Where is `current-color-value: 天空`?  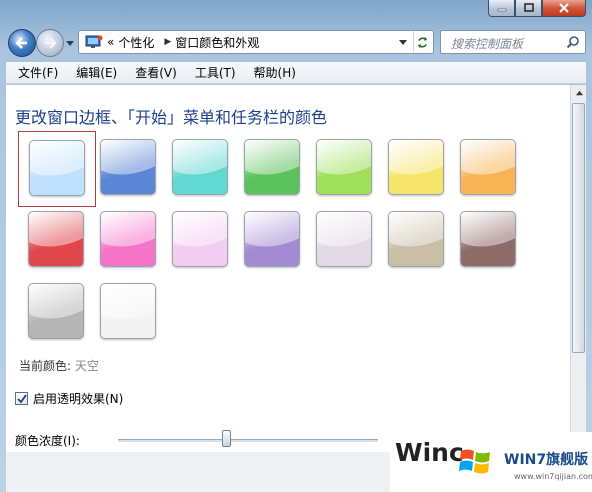 current-color-value: 天空 is located at coordinates (86, 366).